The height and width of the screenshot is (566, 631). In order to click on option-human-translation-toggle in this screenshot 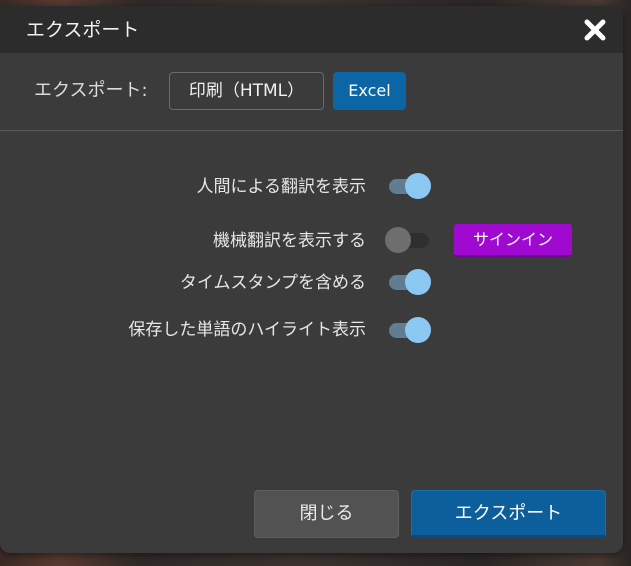, I will do `click(408, 186)`.